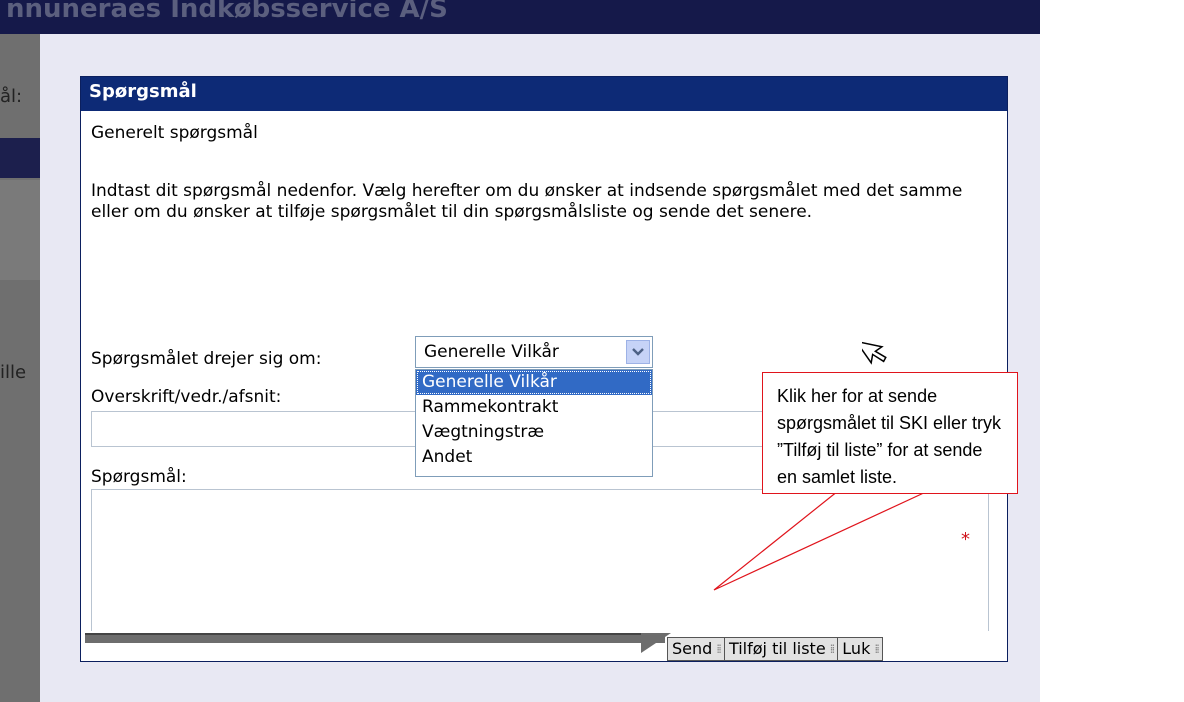  I want to click on topic-option: Generelle Vilkår, so click(534, 382).